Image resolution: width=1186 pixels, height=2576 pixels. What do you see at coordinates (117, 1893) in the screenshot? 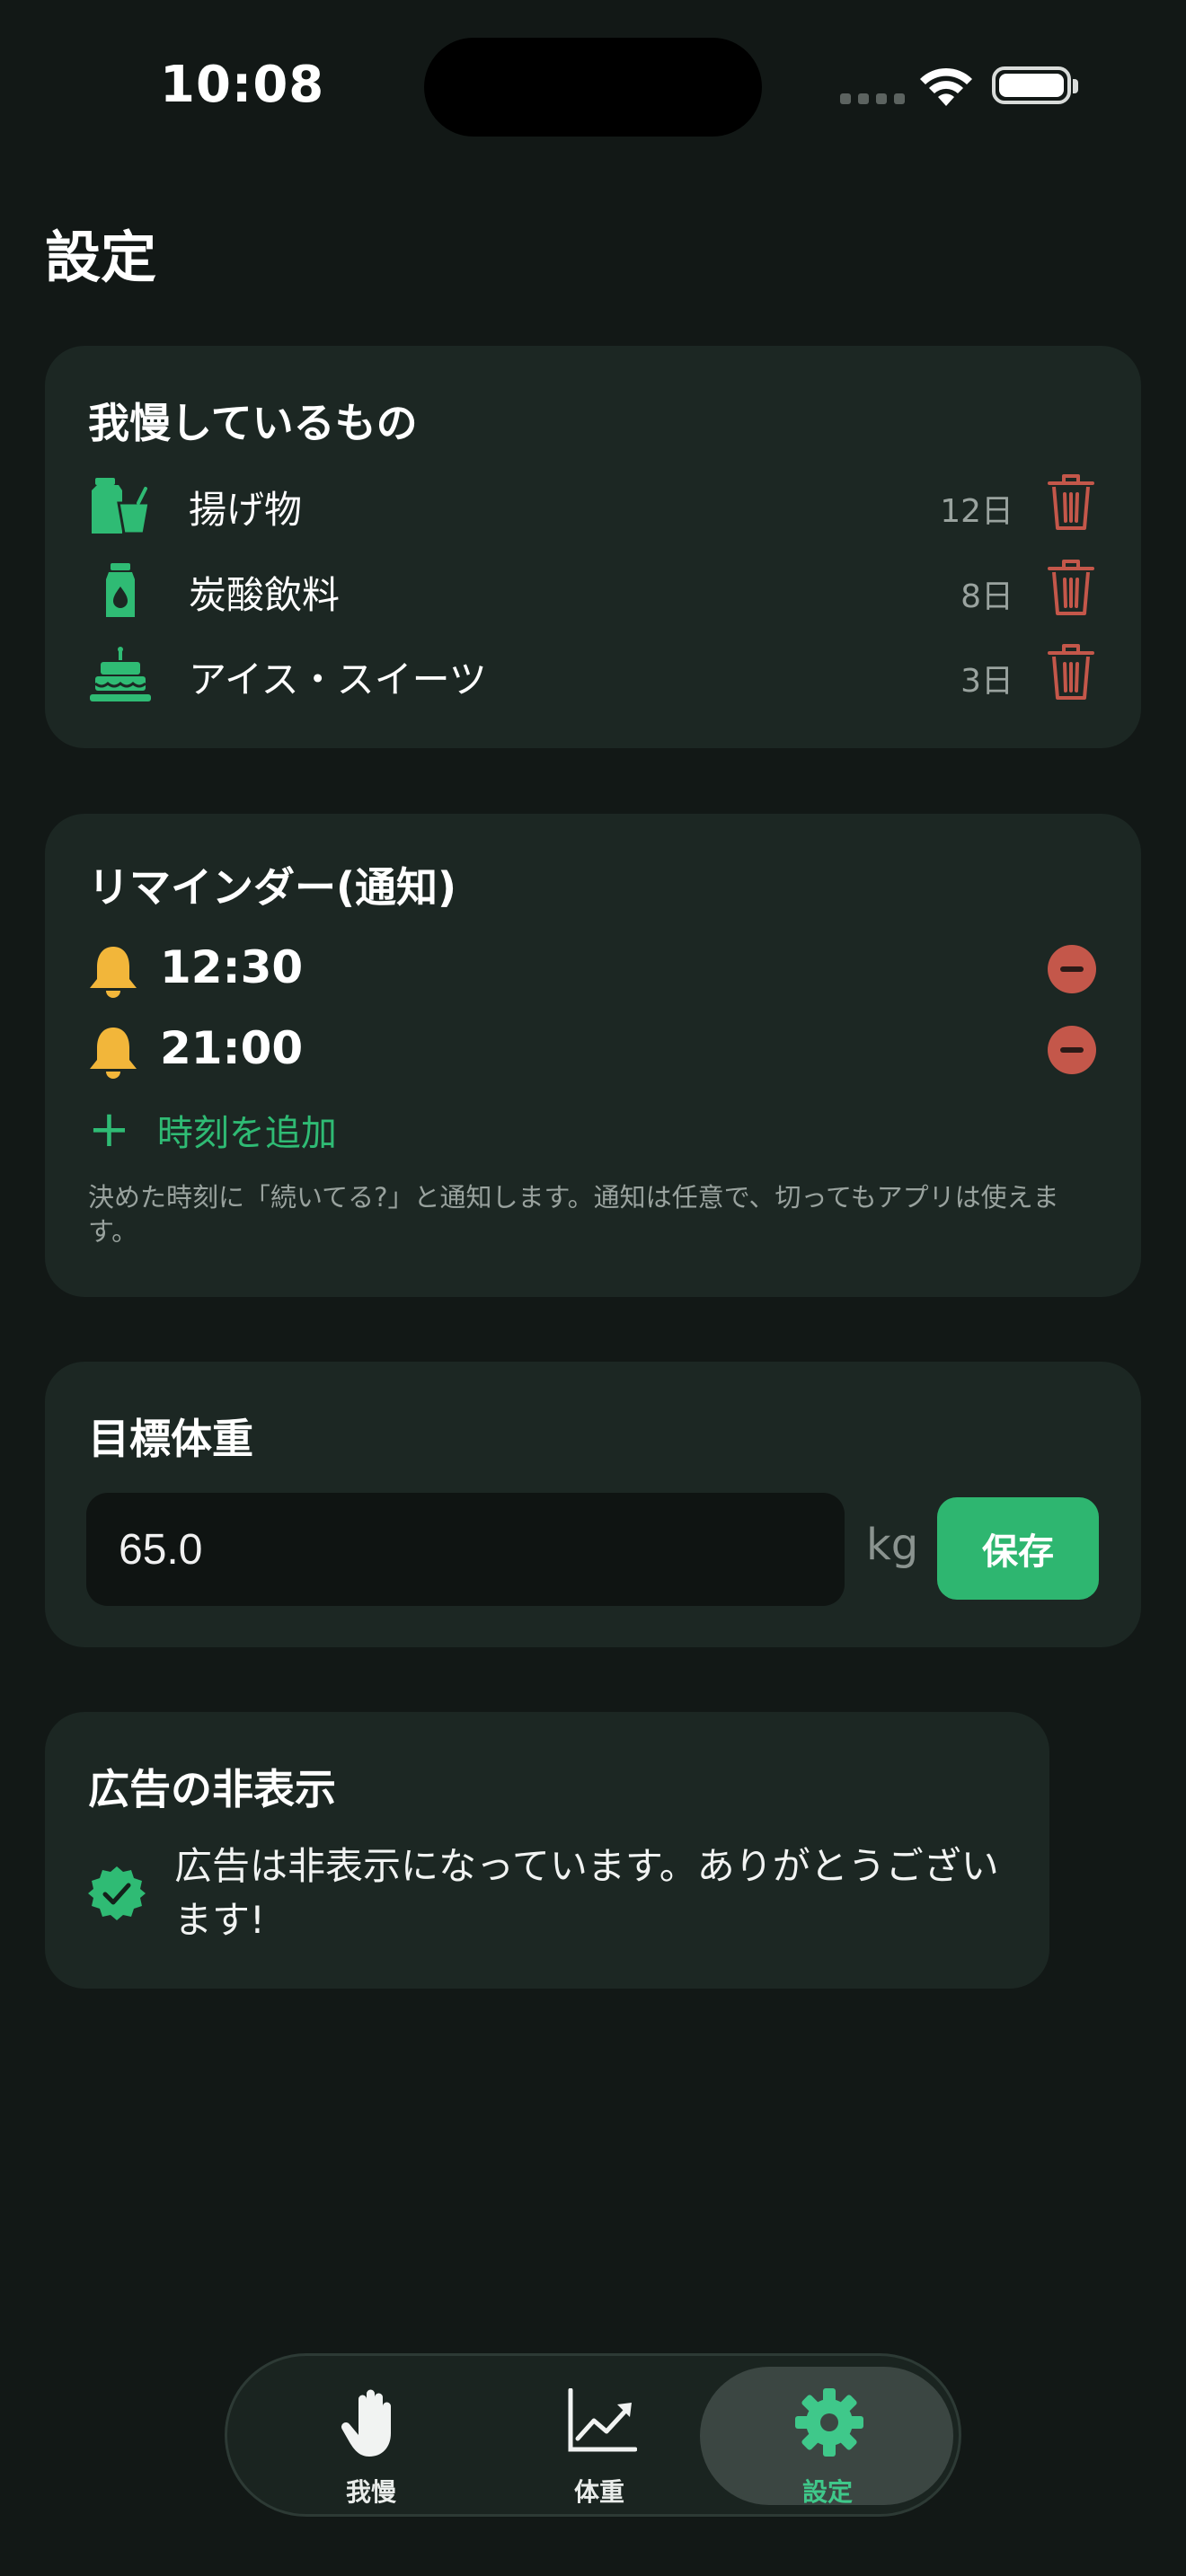
I see `checkmark-seal-icon` at bounding box center [117, 1893].